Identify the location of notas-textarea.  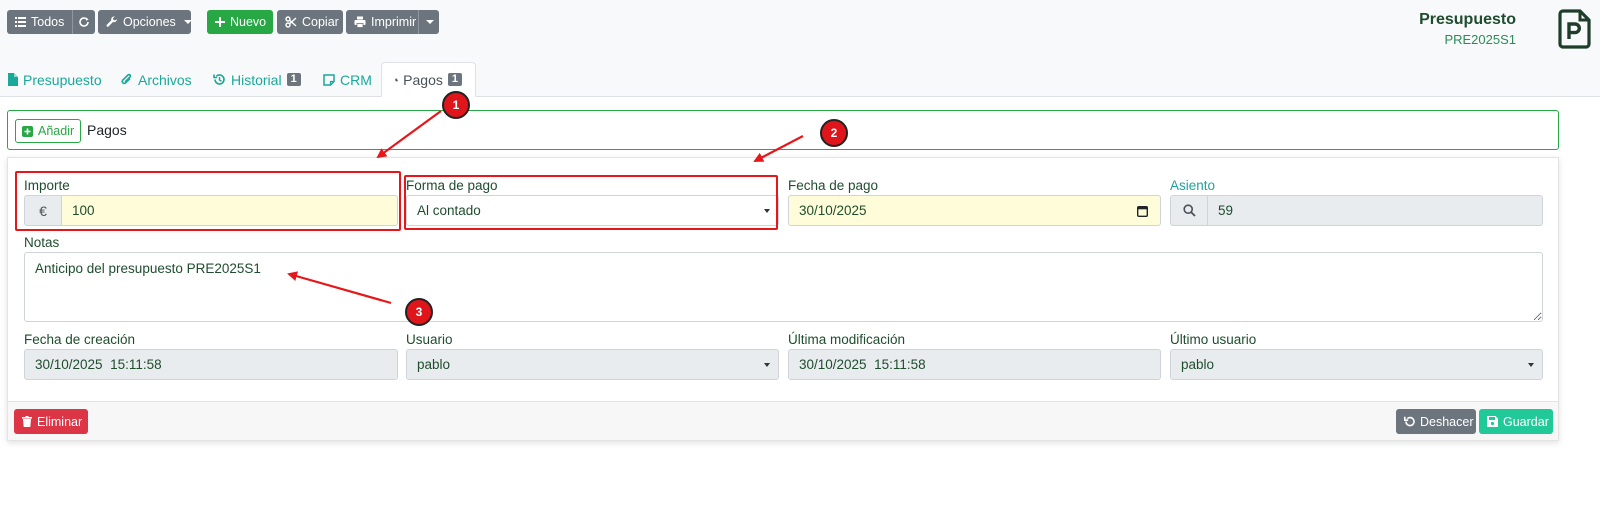
(783, 287).